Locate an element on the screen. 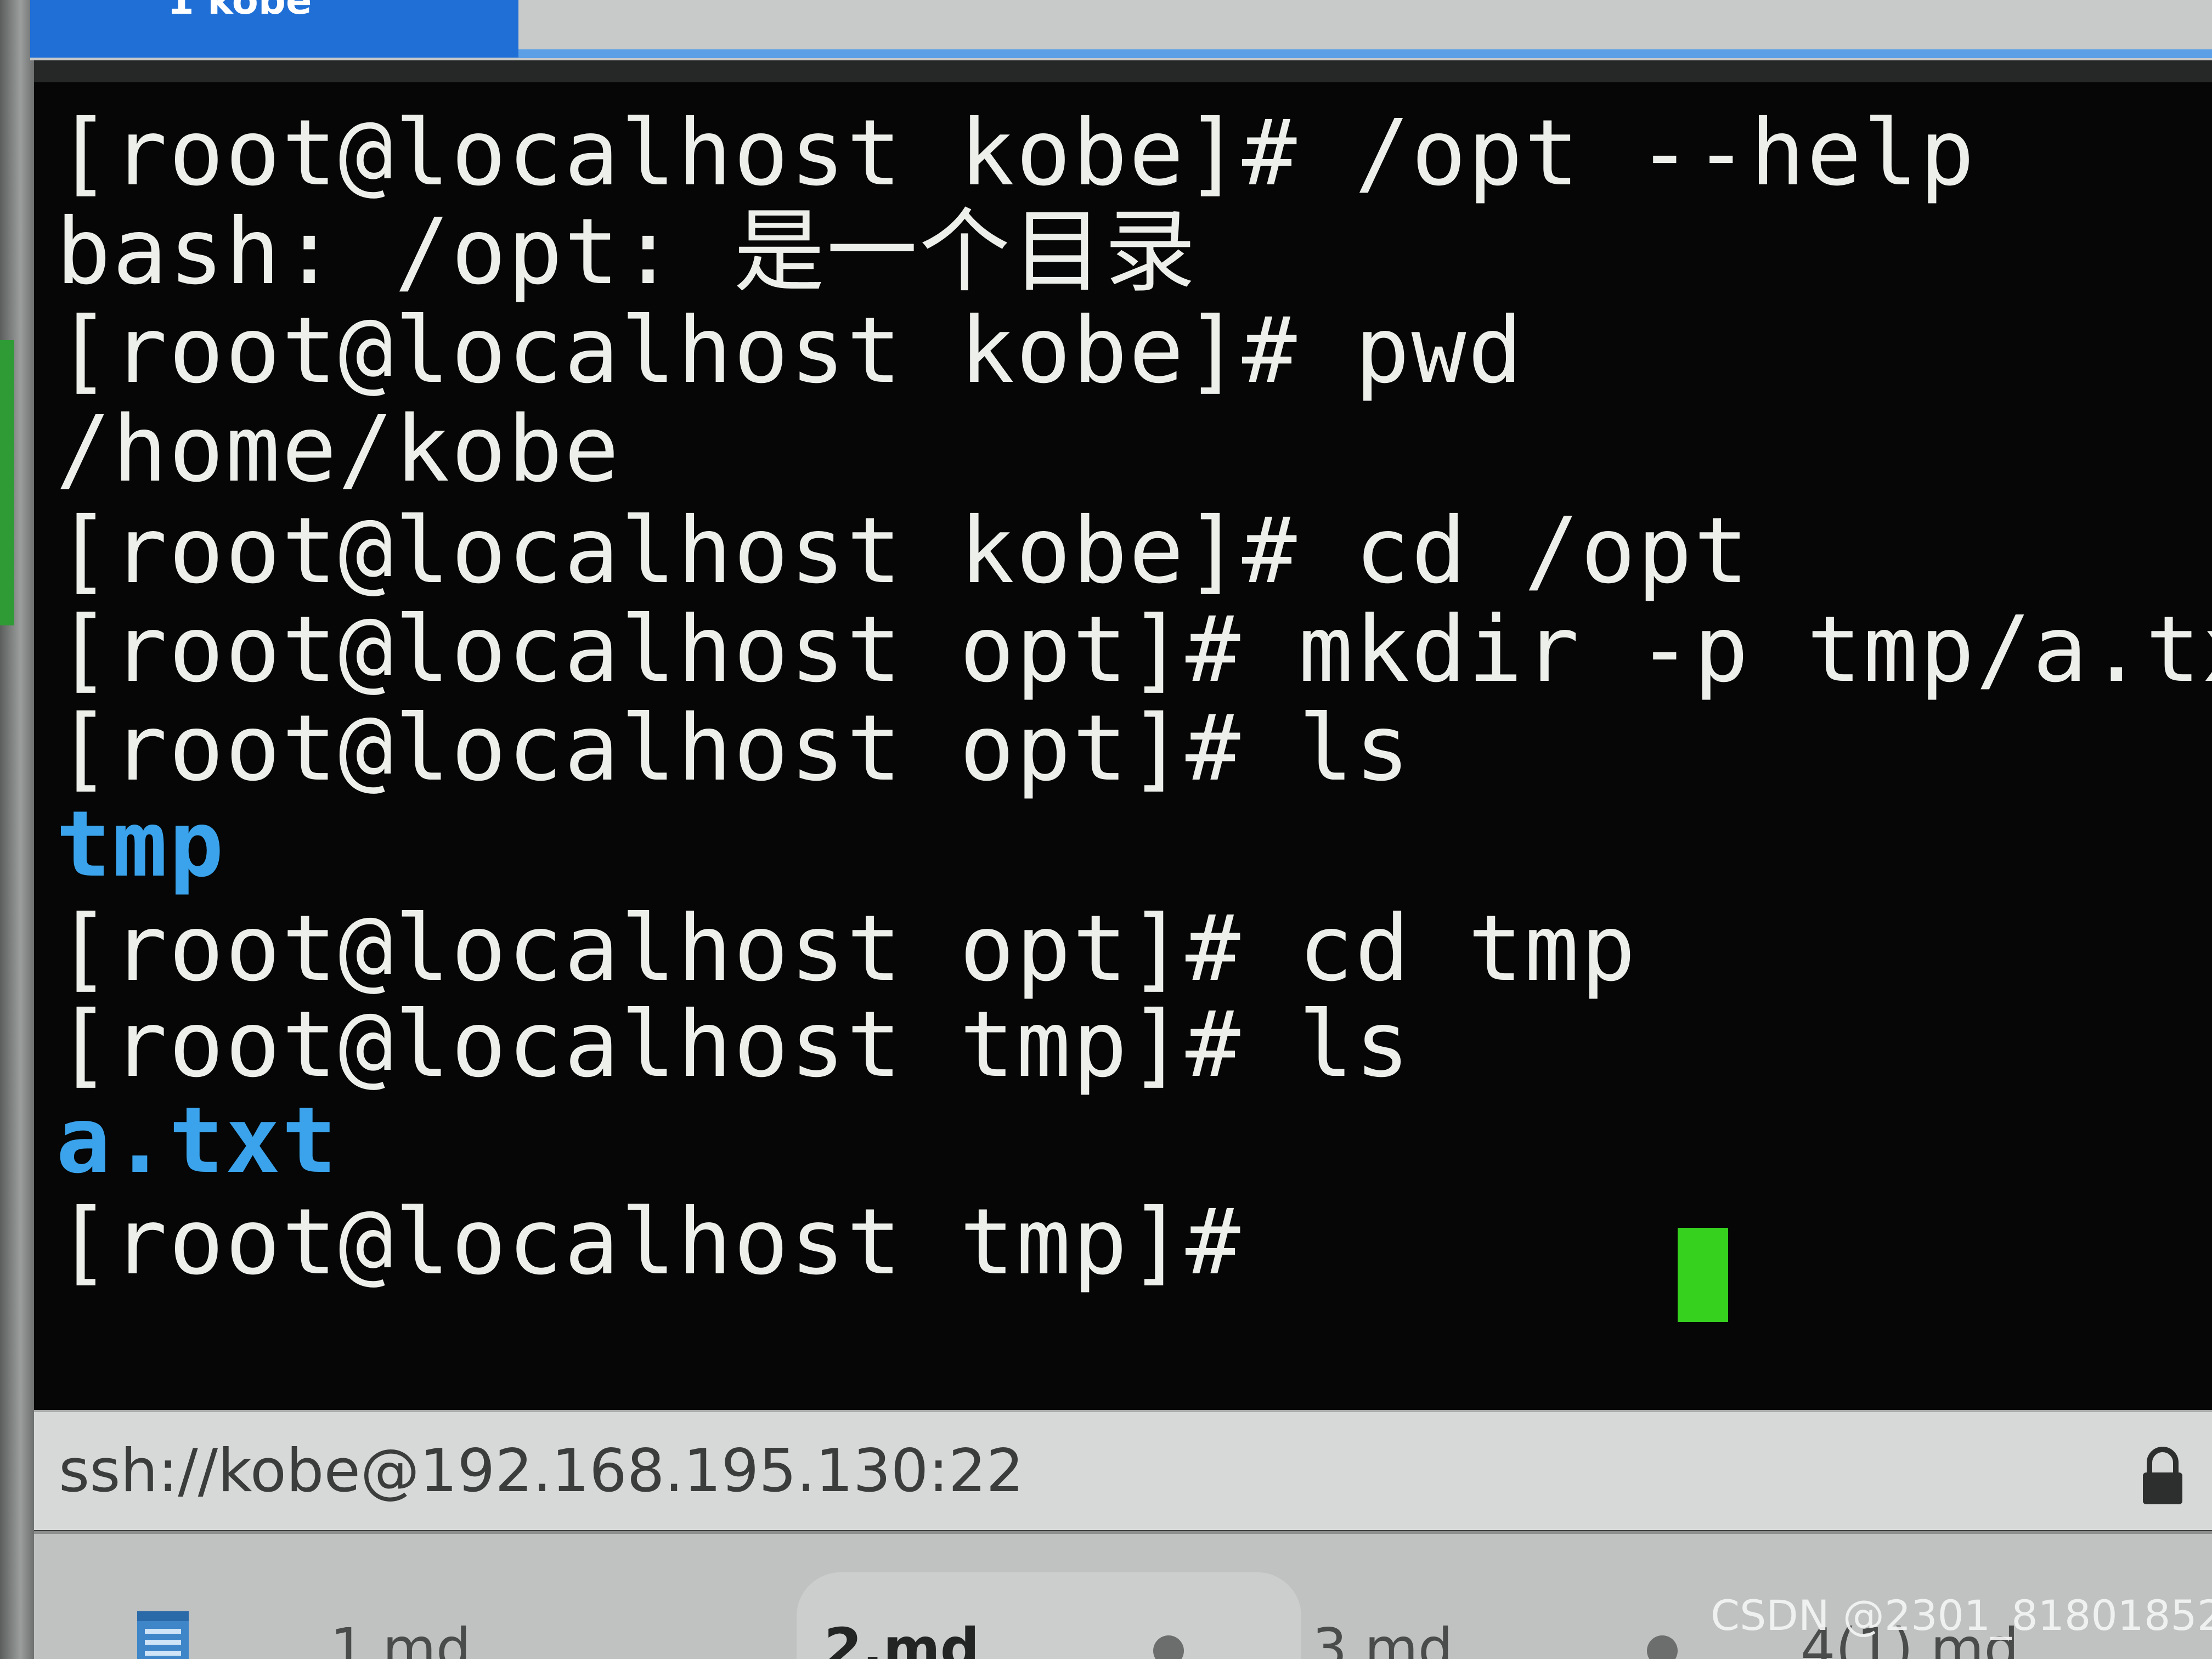 The height and width of the screenshot is (1659, 2212). terminal-prompt: [root@localhost tmp]# is located at coordinates (649, 1242).